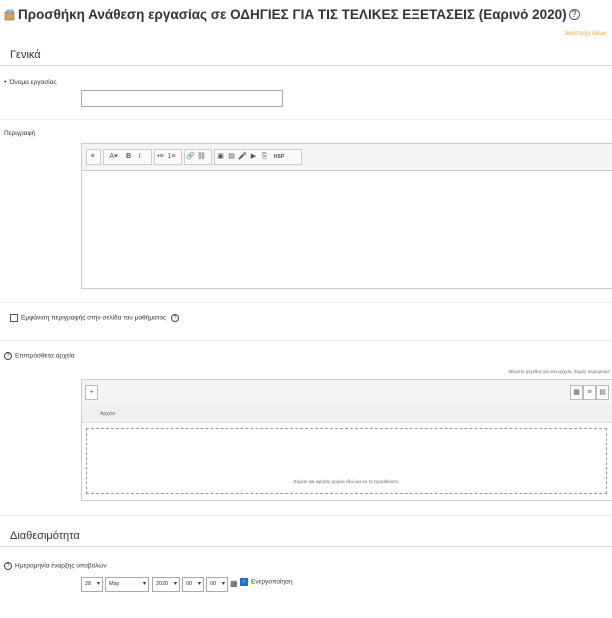 The image size is (612, 618). Describe the element at coordinates (347, 157) in the screenshot. I see `editor-toolbar: ≡ A▾ B I •≡ 1≡ 🔗 ⛓ ▣ ▤ 🎤 ▶ ⎘ H5P` at that location.